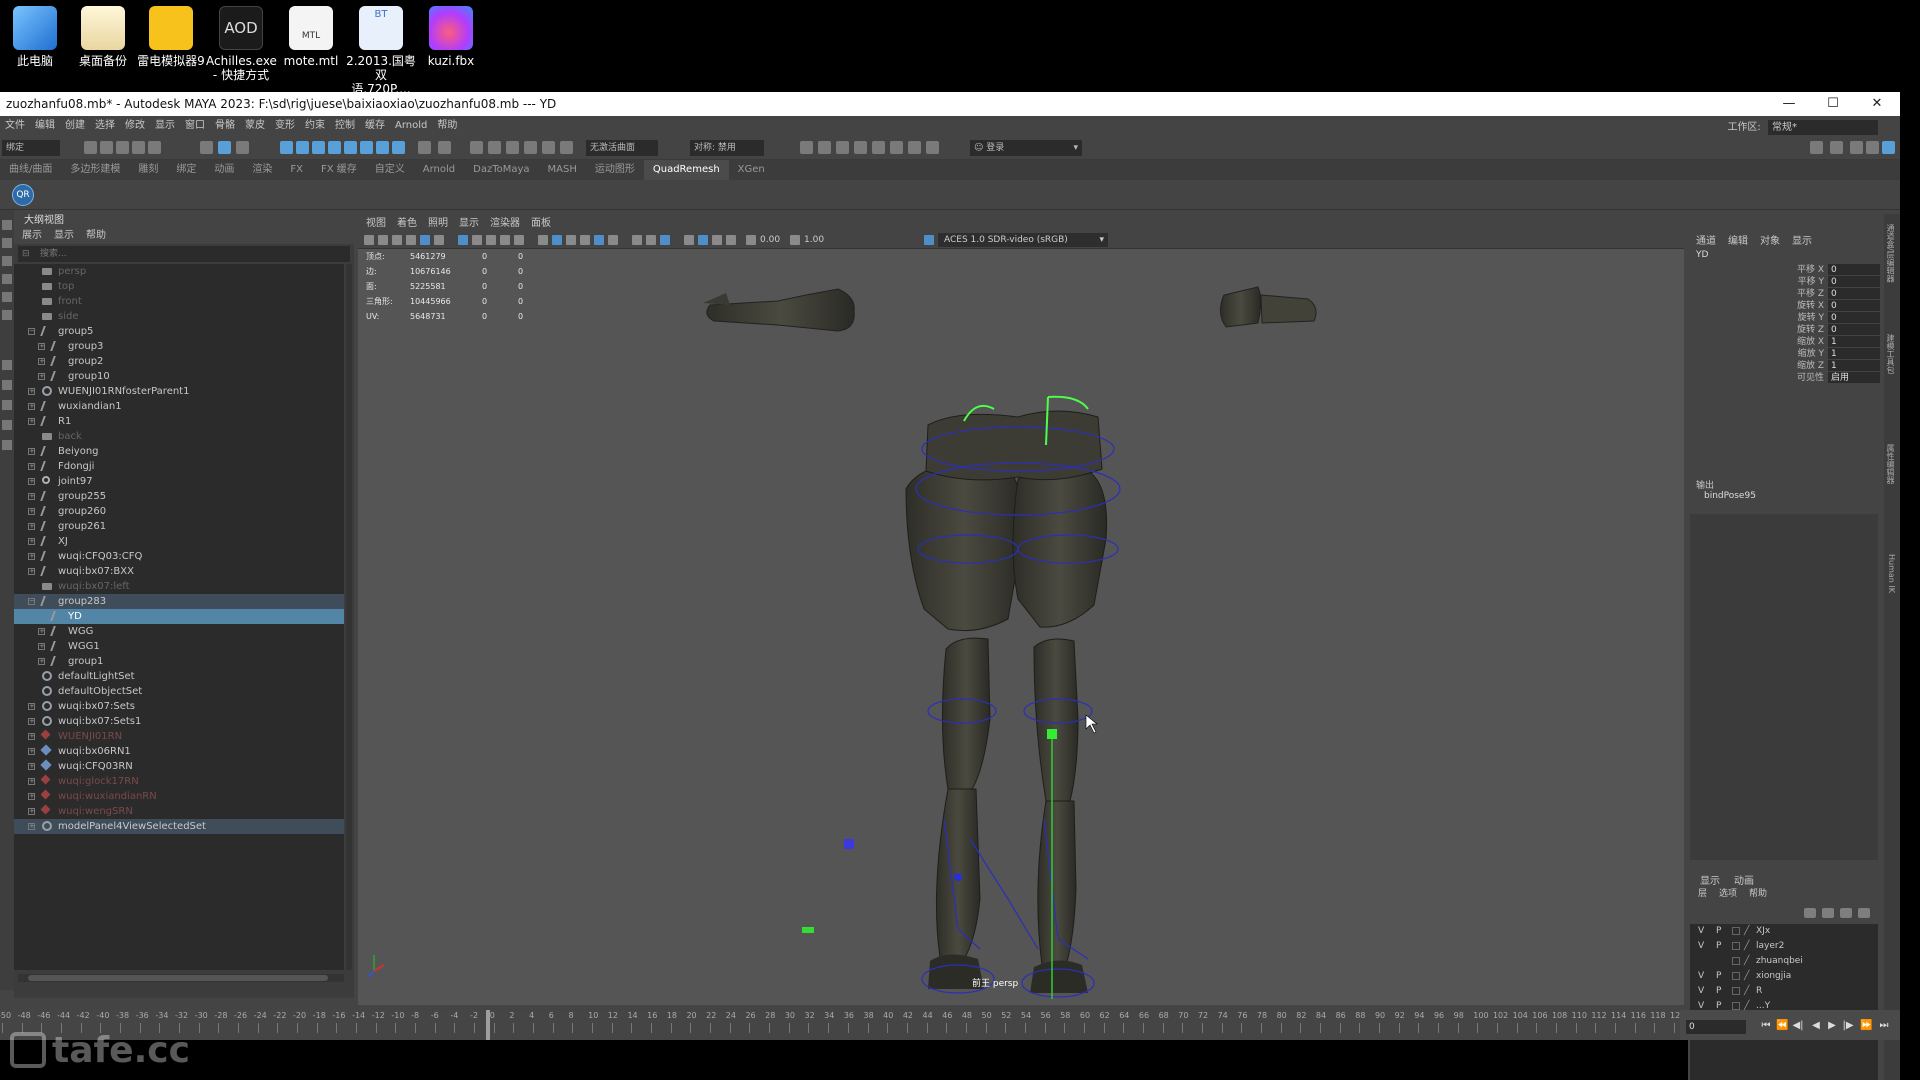 This screenshot has height=1080, width=1920. Describe the element at coordinates (469, 223) in the screenshot. I see `viewport-menu-item: 显示` at that location.